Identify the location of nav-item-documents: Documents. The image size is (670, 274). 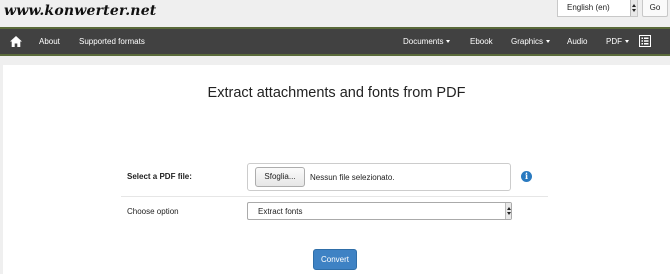
(427, 41).